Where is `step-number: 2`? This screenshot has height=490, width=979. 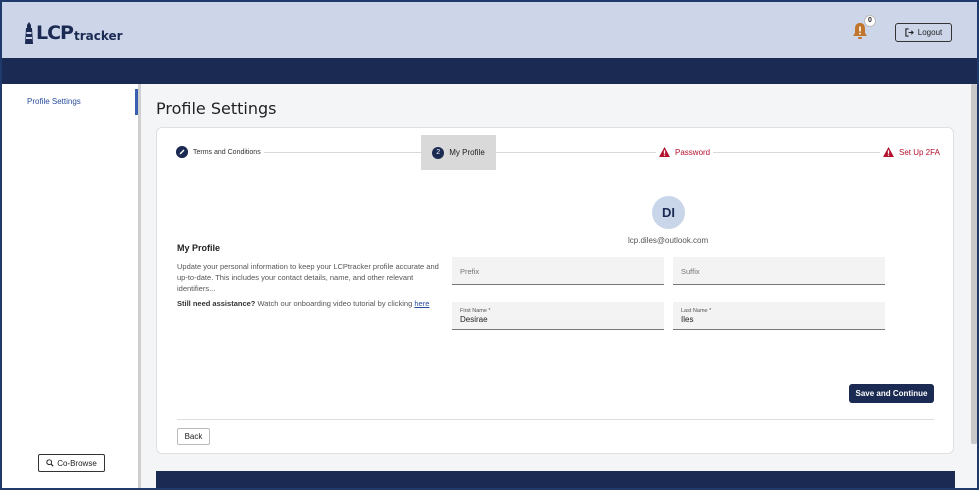 step-number: 2 is located at coordinates (438, 152).